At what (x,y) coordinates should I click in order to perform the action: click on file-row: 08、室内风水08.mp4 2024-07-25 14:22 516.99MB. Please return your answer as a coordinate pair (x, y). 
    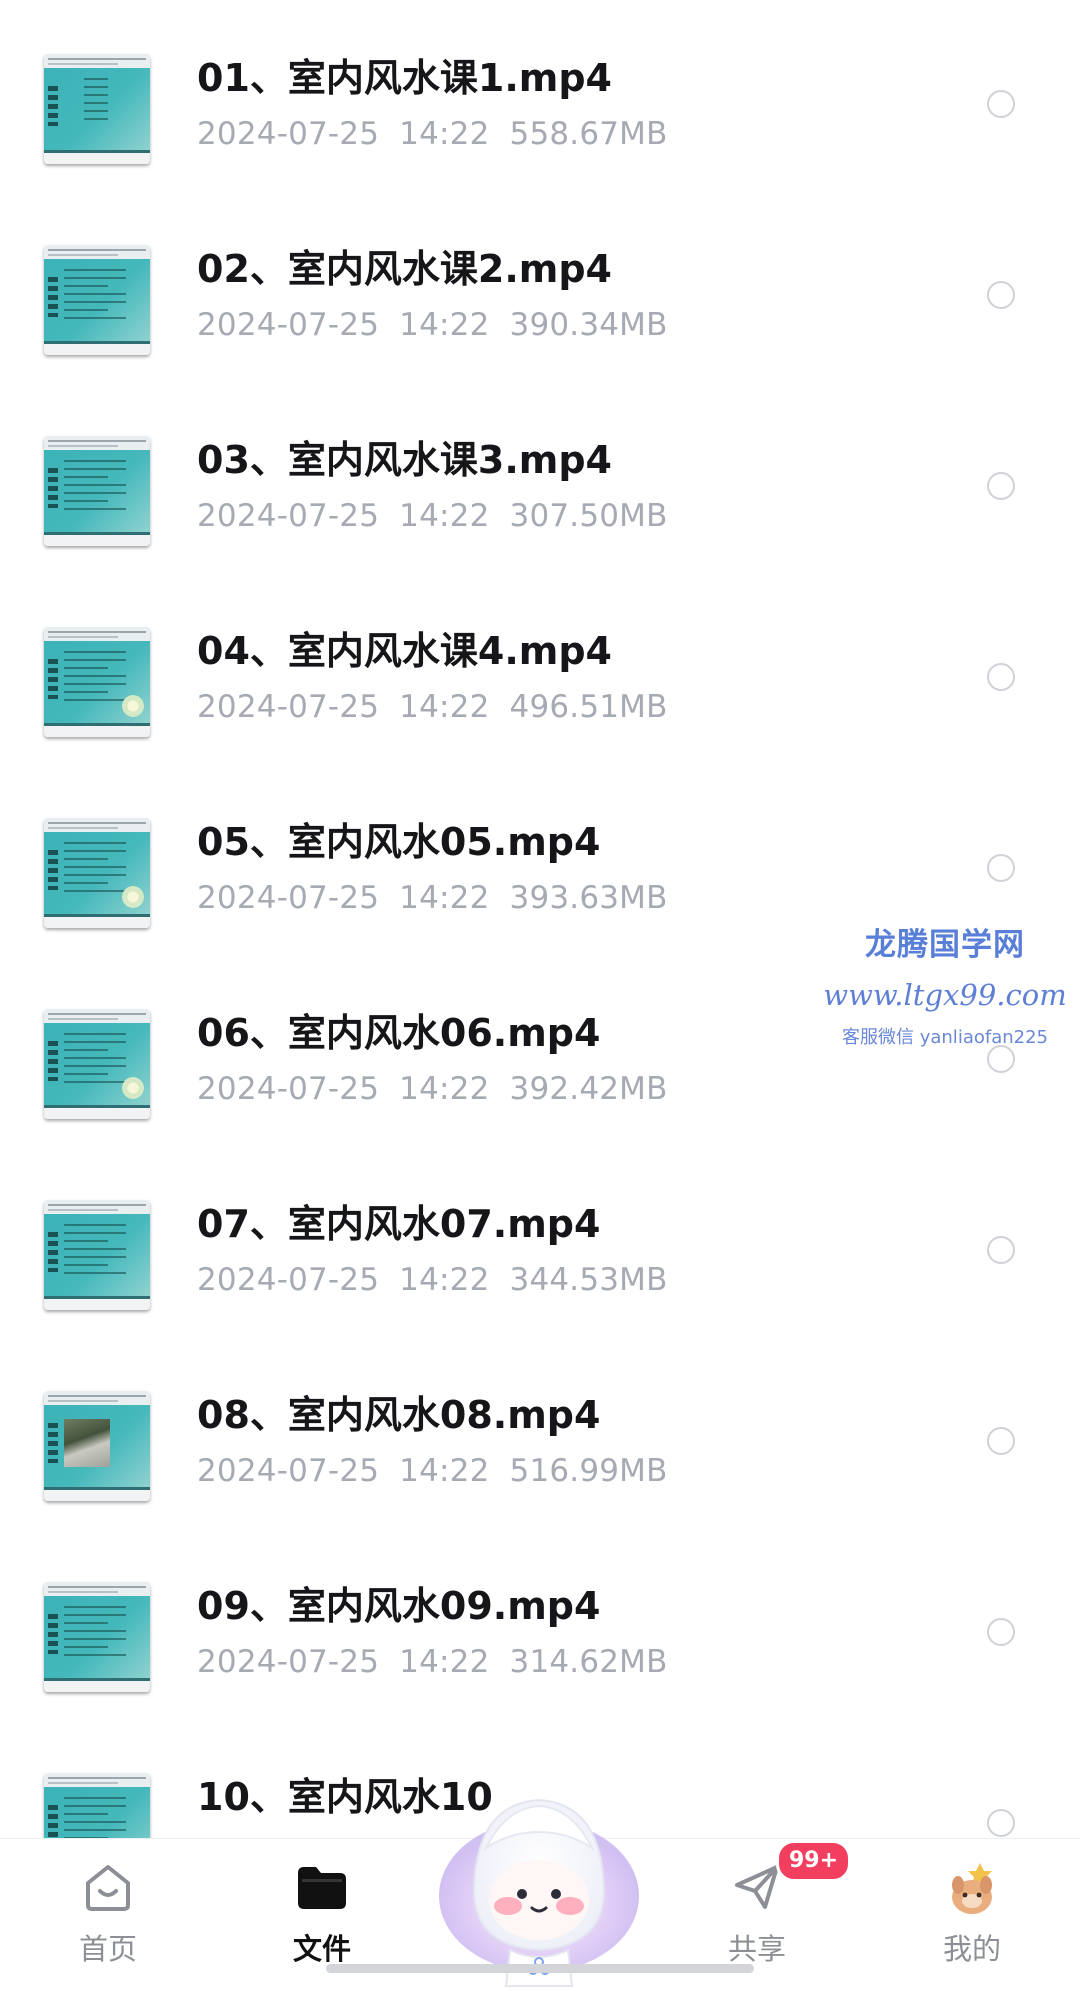
    Looking at the image, I should click on (540, 1486).